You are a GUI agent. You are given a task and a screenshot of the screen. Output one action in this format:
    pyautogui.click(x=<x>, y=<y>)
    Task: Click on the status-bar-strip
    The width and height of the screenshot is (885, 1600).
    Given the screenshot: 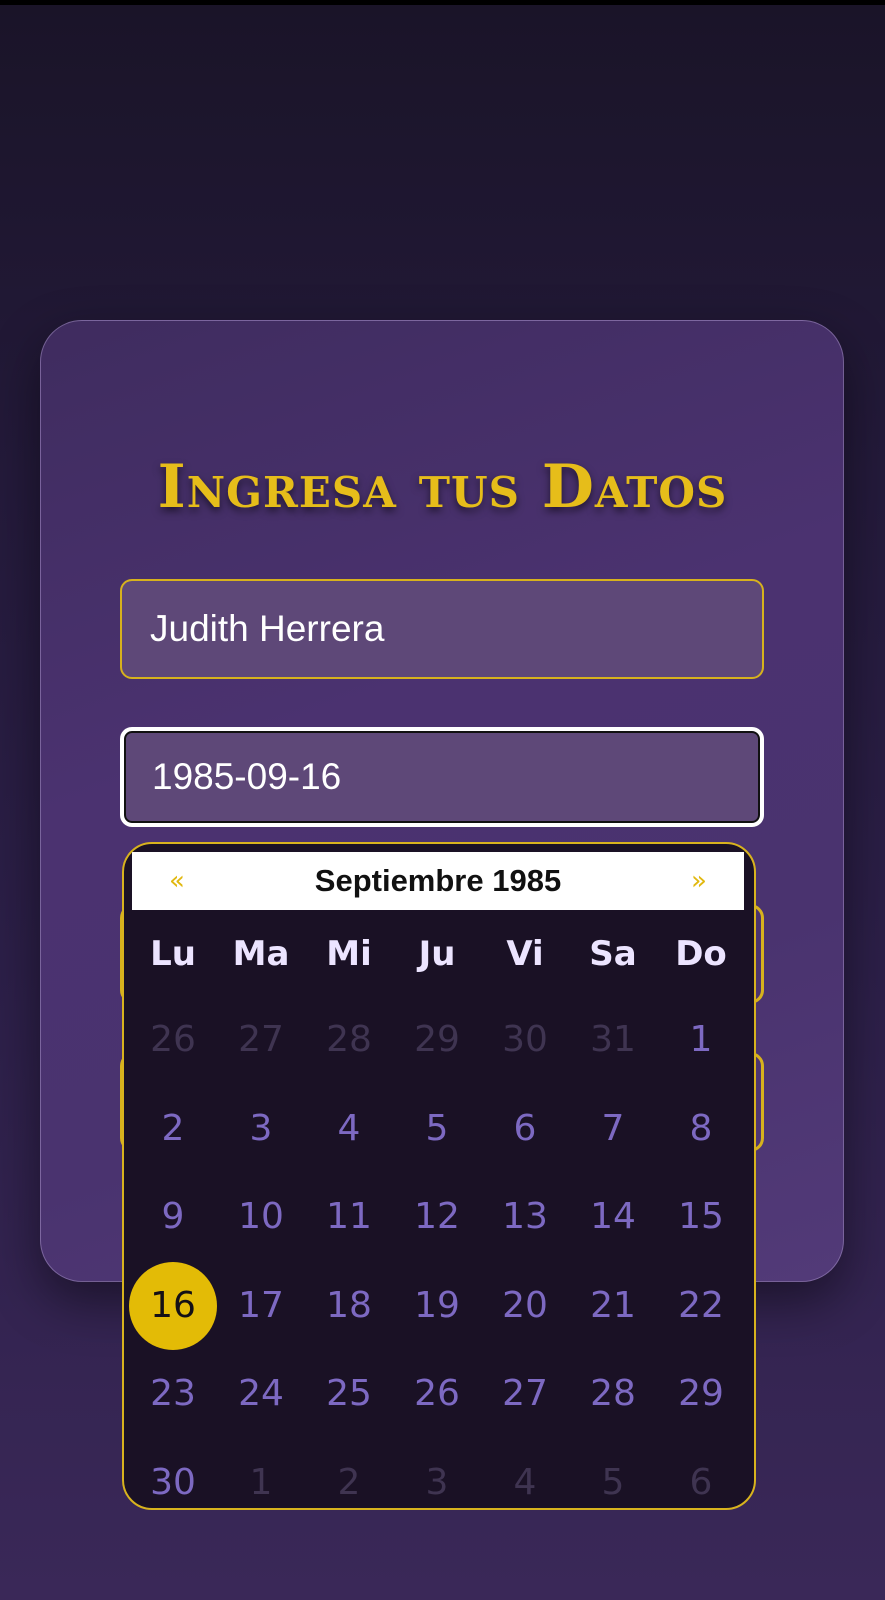 What is the action you would take?
    pyautogui.click(x=442, y=2)
    